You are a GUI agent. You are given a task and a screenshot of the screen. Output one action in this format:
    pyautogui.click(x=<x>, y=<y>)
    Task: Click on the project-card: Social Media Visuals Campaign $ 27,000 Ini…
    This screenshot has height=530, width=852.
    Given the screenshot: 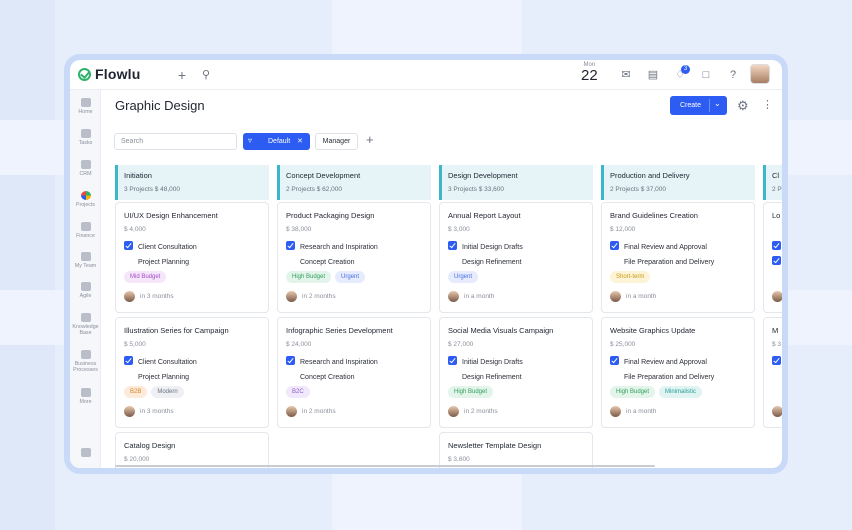 What is the action you would take?
    pyautogui.click(x=516, y=372)
    